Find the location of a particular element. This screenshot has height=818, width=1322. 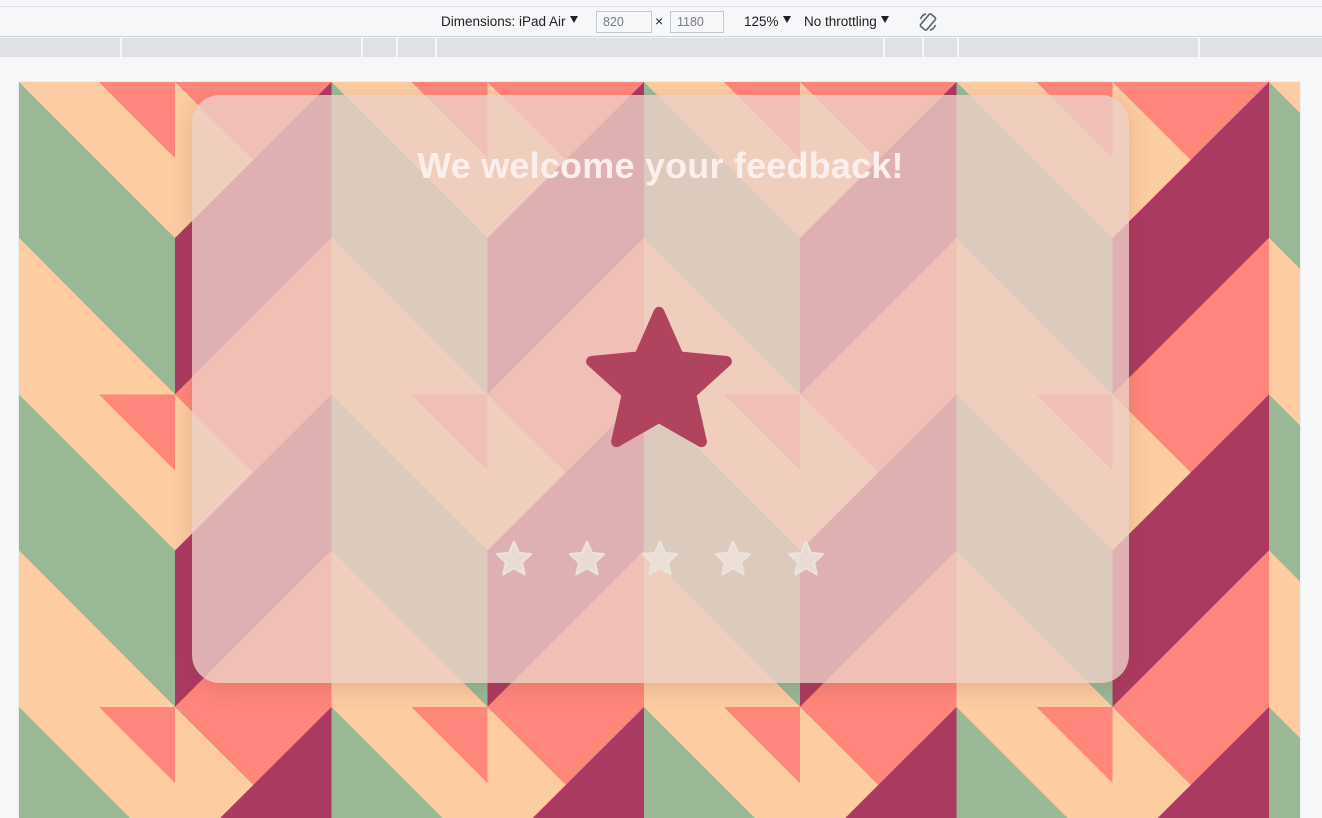

device-select: Dimensions: iPad Air is located at coordinates (509, 21).